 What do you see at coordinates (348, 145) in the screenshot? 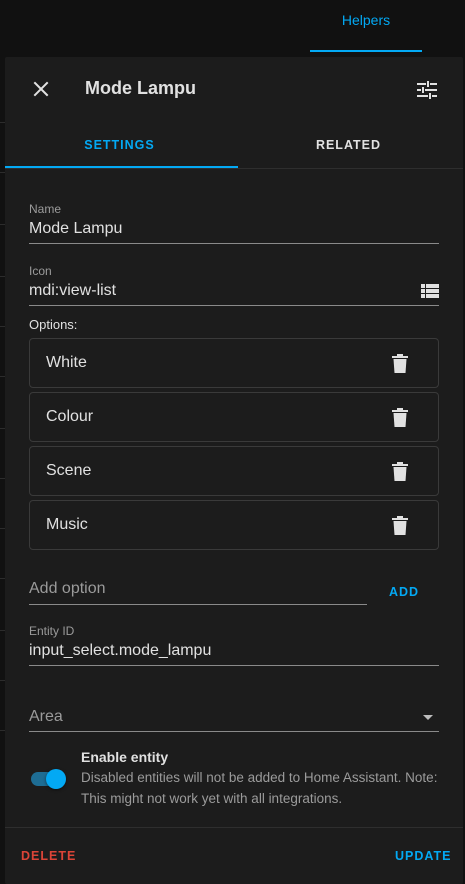
I see `tab-related: RELATED` at bounding box center [348, 145].